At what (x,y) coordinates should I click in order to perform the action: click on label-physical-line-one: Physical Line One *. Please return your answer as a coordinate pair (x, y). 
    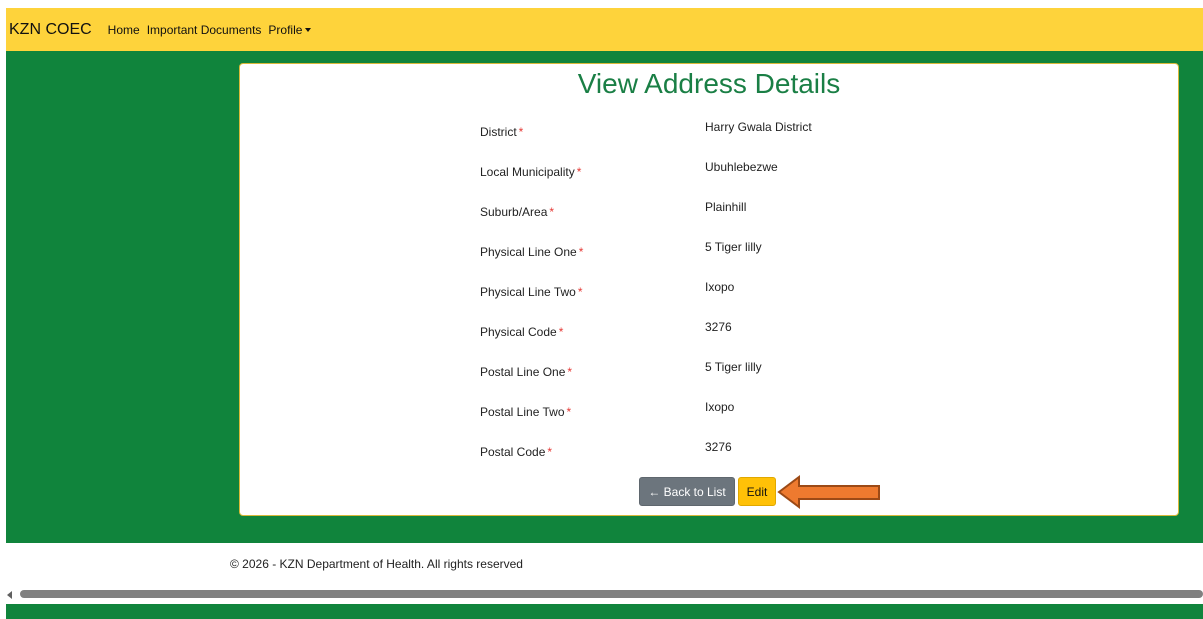
    Looking at the image, I should click on (532, 252).